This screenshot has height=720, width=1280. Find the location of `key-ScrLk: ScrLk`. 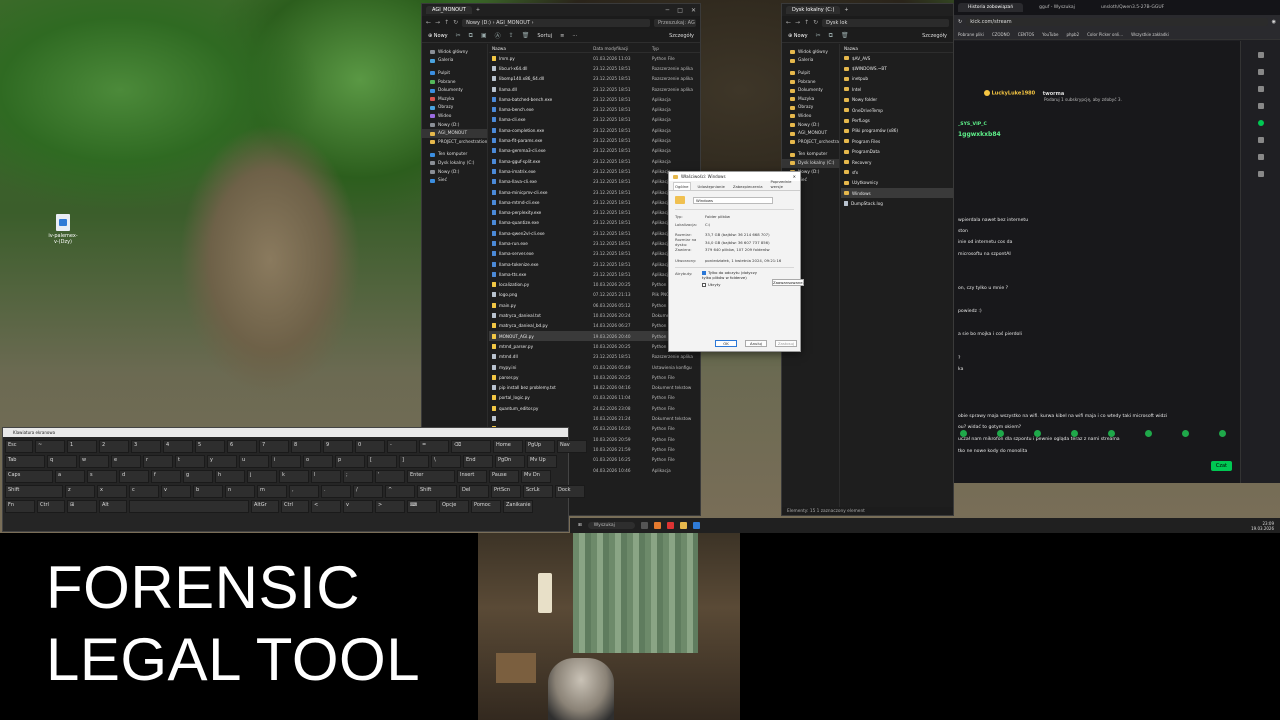

key-ScrLk: ScrLk is located at coordinates (538, 491).